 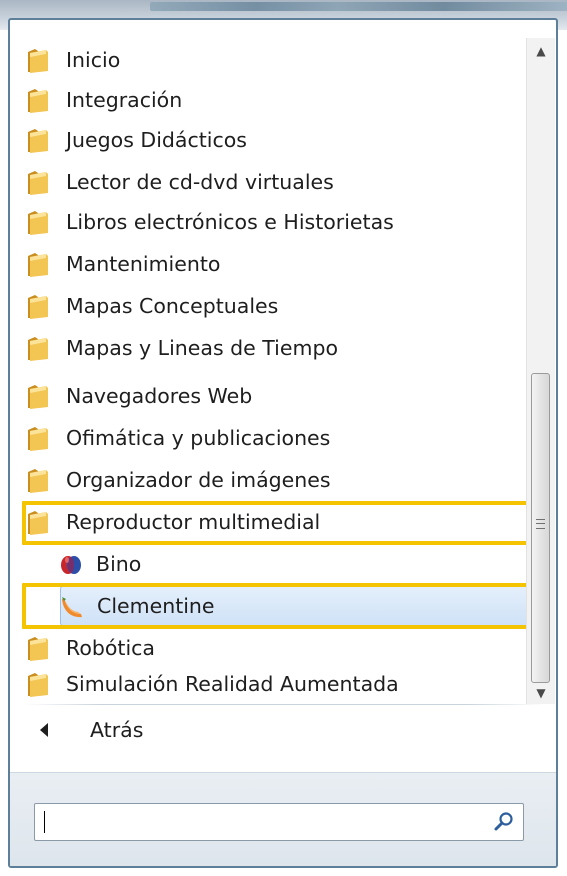 I want to click on folder-label: Mantenimiento, so click(x=143, y=264).